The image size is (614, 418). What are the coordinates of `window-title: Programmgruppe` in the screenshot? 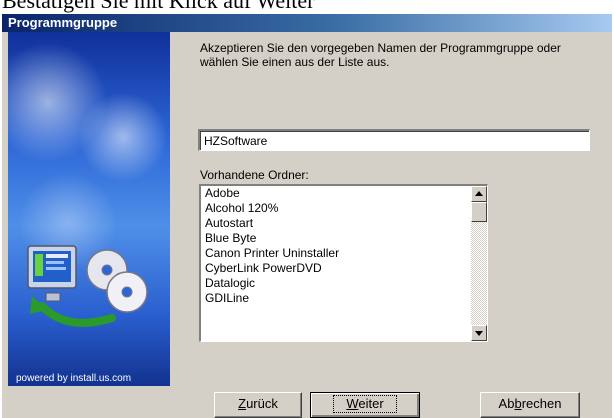 It's located at (63, 22).